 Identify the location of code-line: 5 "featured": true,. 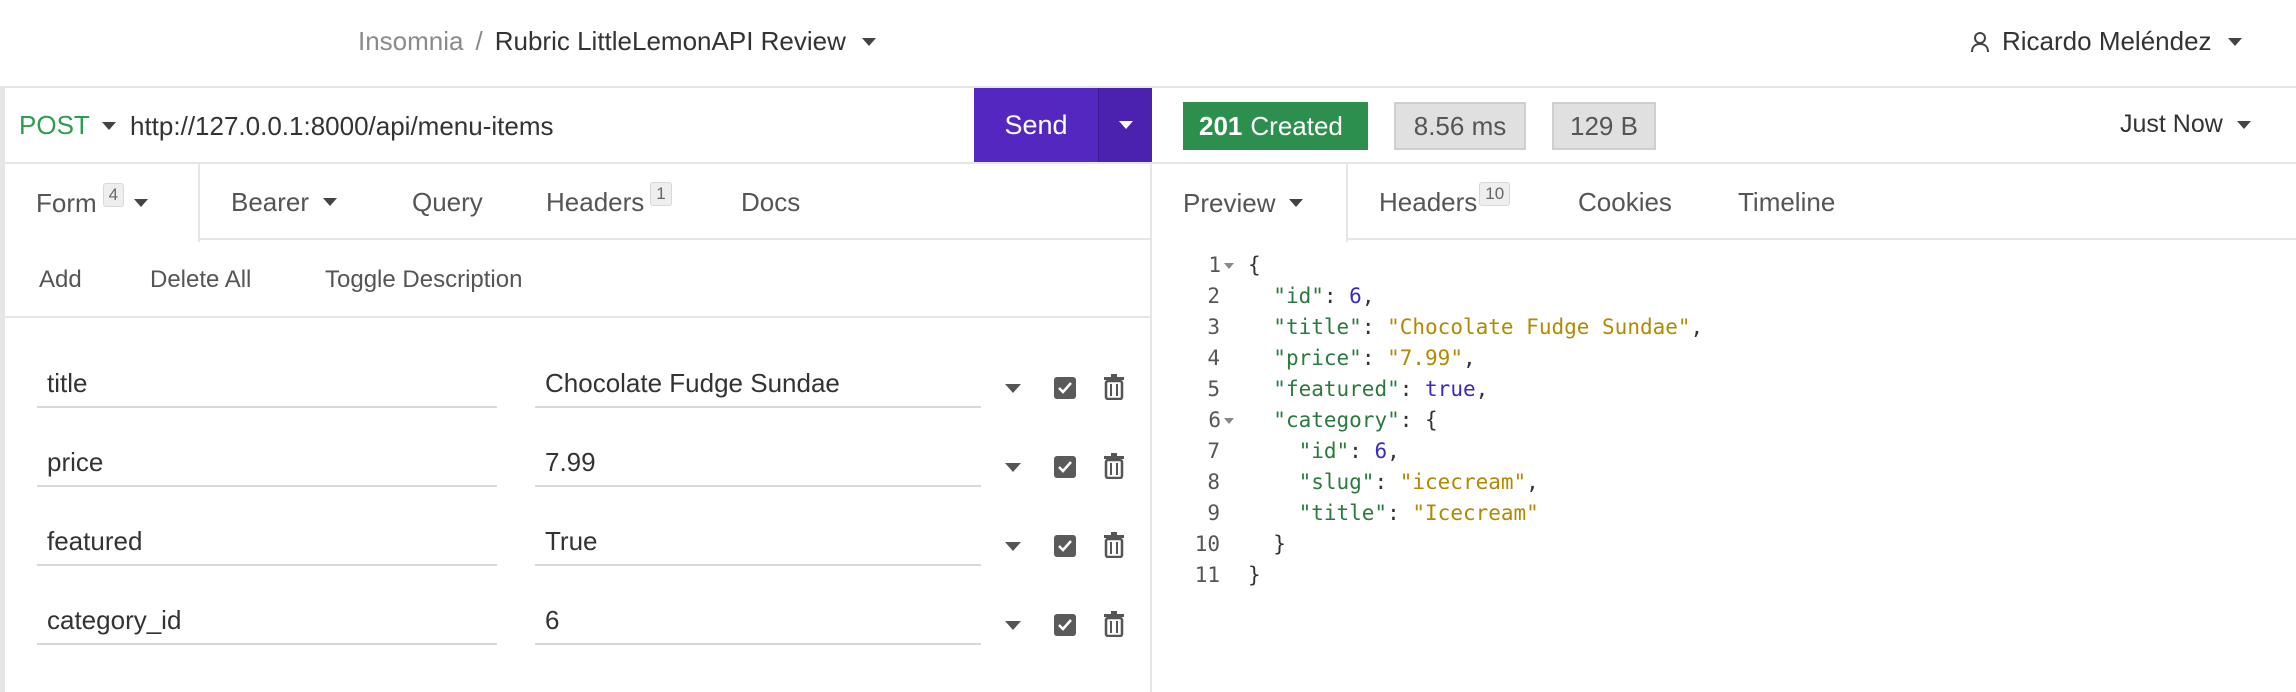
(1724, 389).